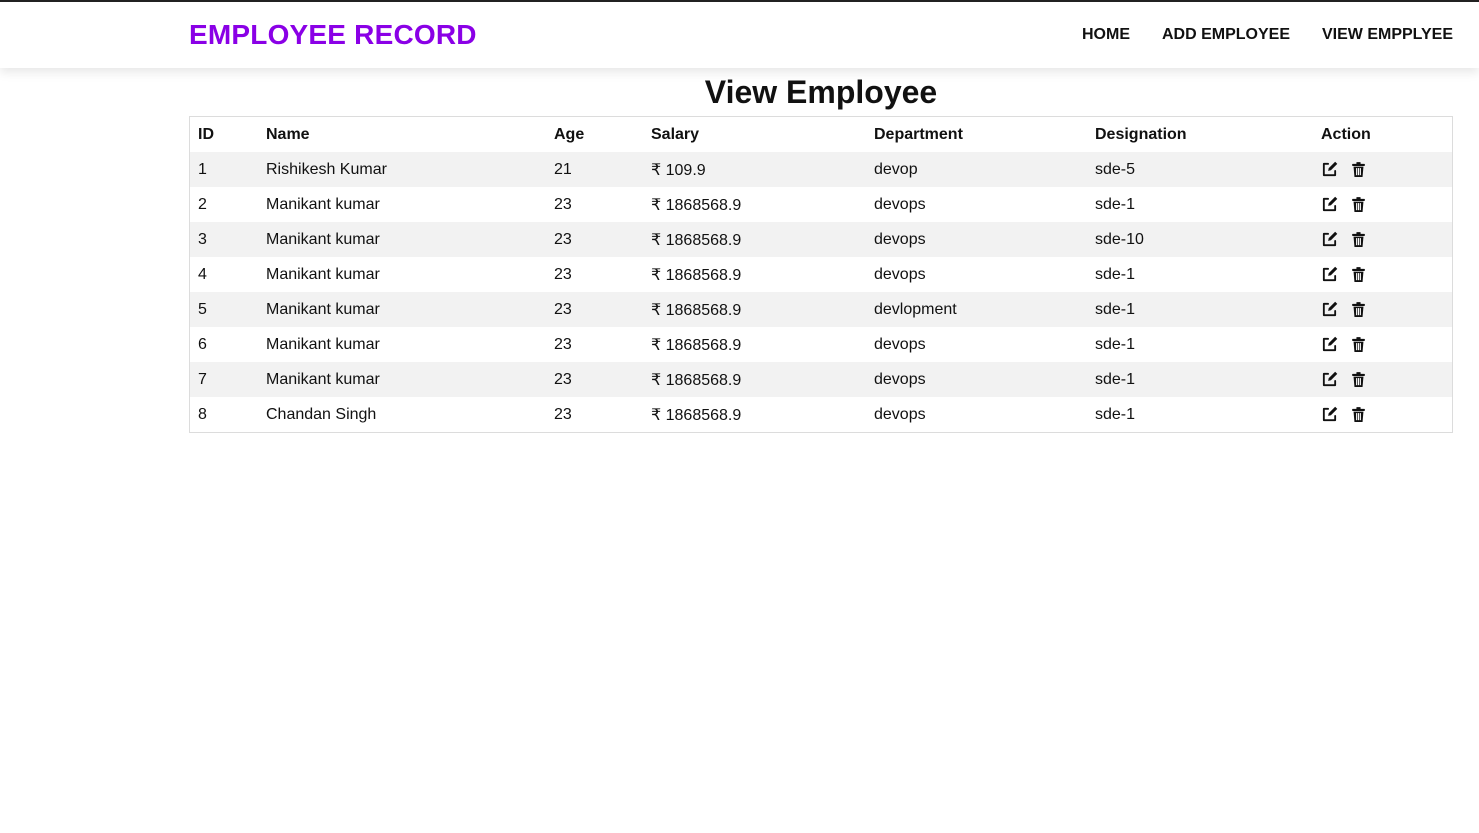 The image size is (1479, 833). Describe the element at coordinates (333, 35) in the screenshot. I see `brand-logo: EMPLOYEE RECORD` at that location.